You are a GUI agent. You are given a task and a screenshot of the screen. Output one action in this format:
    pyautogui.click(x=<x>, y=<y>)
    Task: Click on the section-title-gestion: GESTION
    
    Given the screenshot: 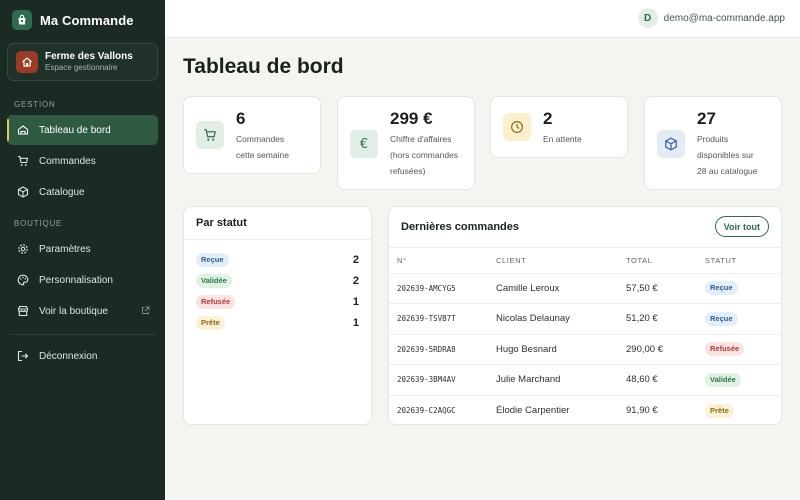 What is the action you would take?
    pyautogui.click(x=35, y=104)
    